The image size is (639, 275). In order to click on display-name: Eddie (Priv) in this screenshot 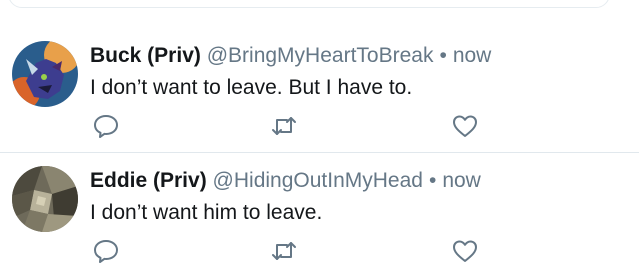, I will do `click(148, 180)`.